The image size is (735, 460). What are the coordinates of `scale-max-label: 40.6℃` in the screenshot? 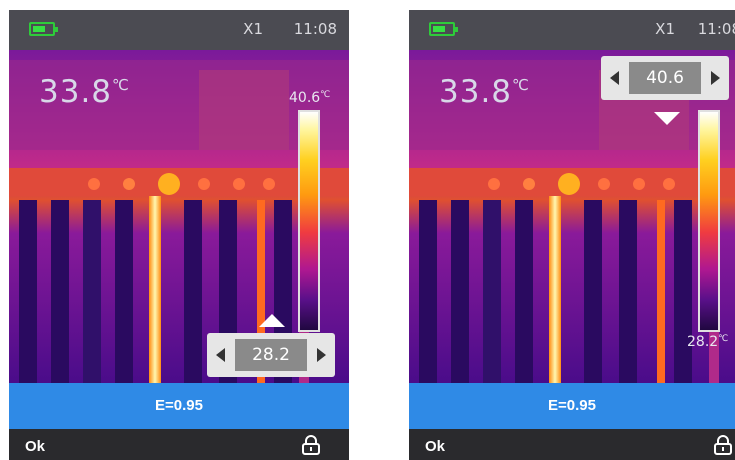 It's located at (310, 98).